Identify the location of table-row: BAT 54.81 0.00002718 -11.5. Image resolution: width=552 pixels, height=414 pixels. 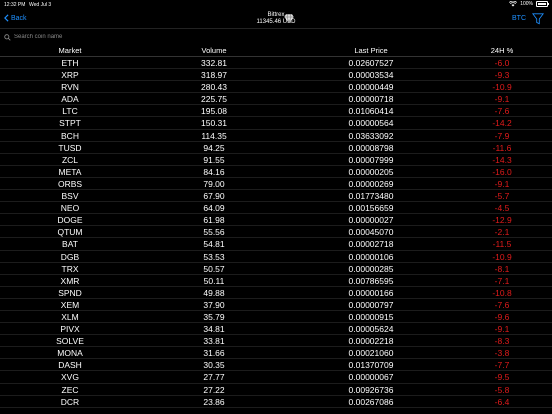
(276, 244).